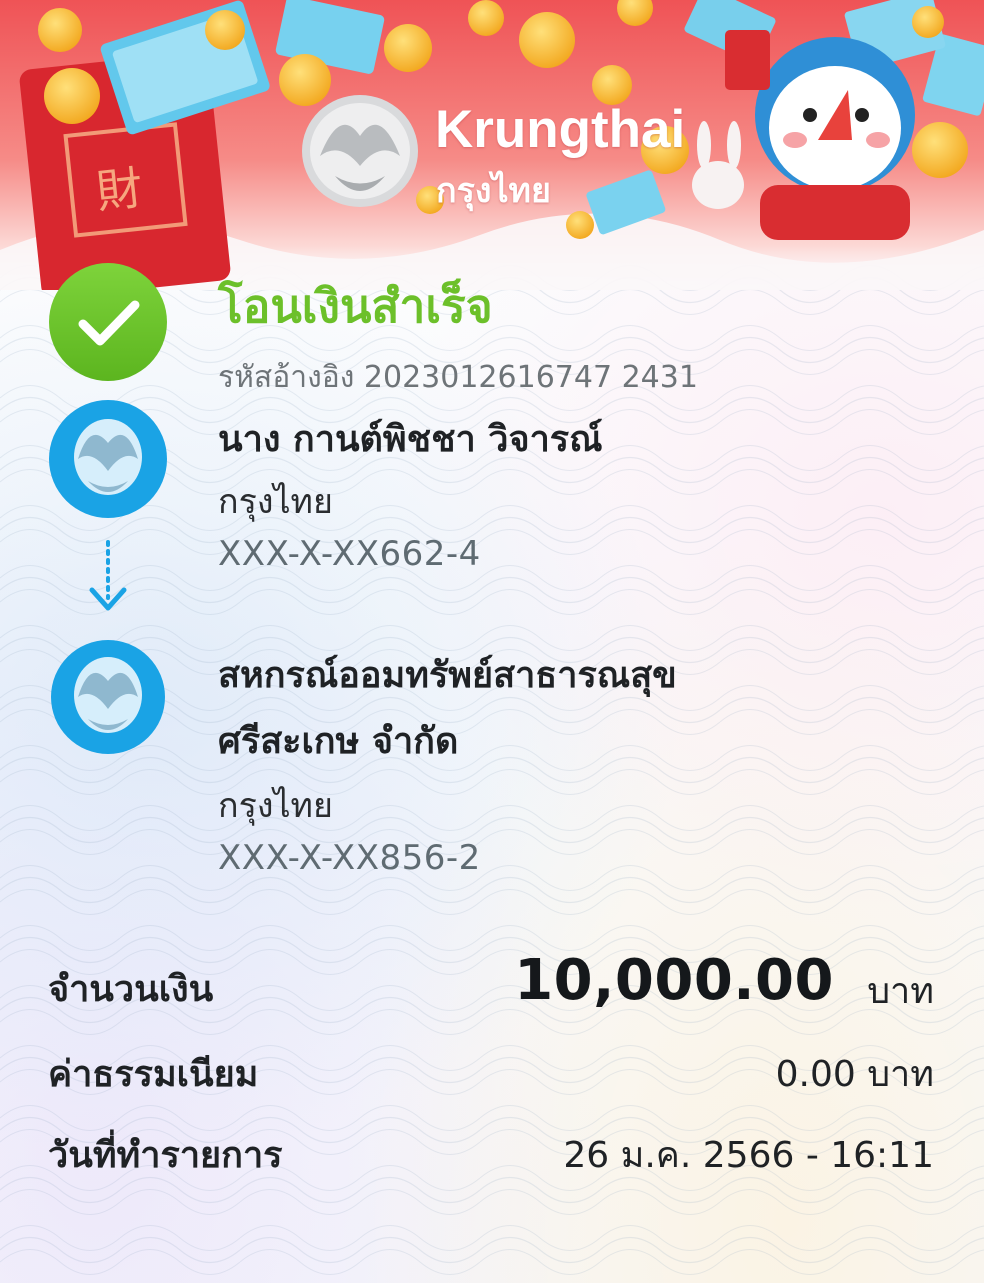 The image size is (984, 1283). I want to click on status-title: โอนเงินสำเร็จ, so click(355, 306).